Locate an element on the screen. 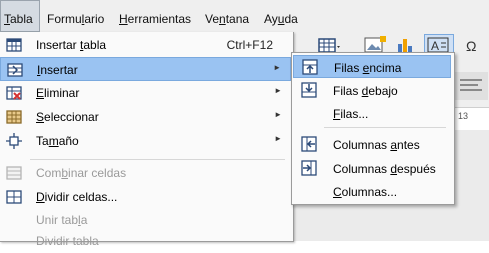 The width and height of the screenshot is (489, 253). columns-before-icon is located at coordinates (309, 144).